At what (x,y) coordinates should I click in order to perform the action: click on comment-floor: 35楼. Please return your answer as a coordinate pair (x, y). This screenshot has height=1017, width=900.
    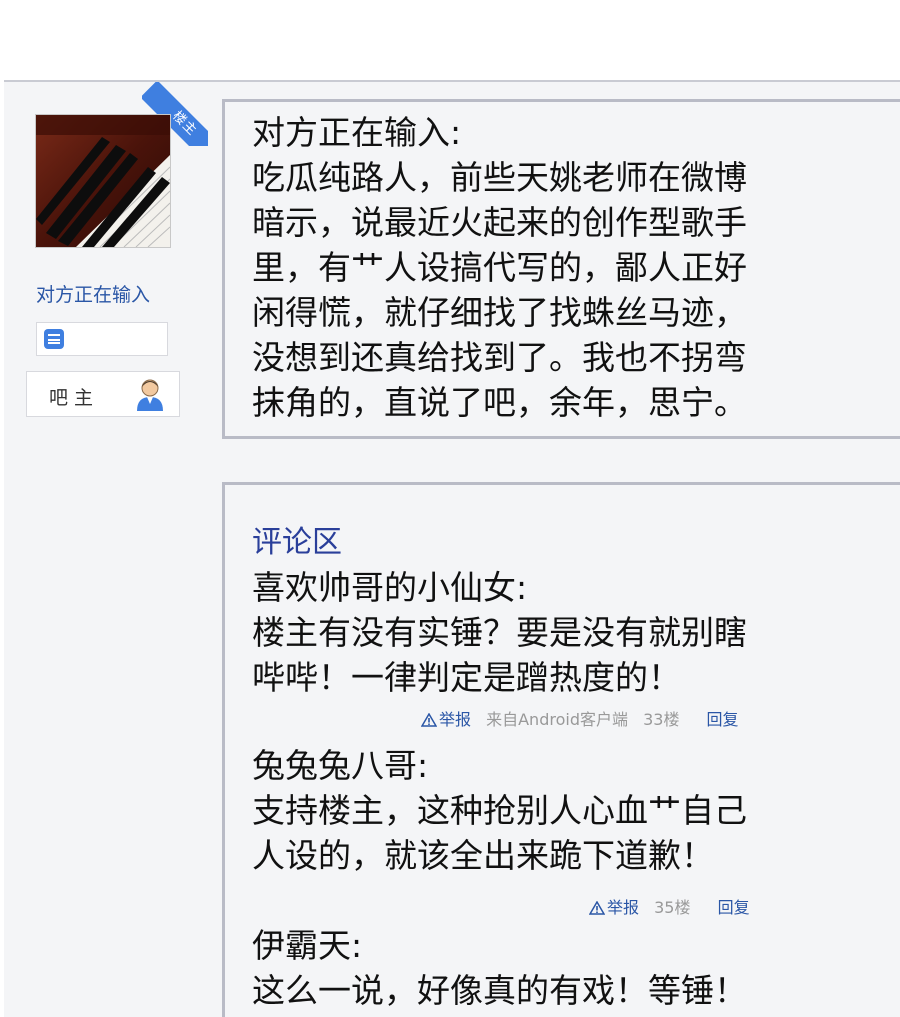
    Looking at the image, I should click on (672, 907).